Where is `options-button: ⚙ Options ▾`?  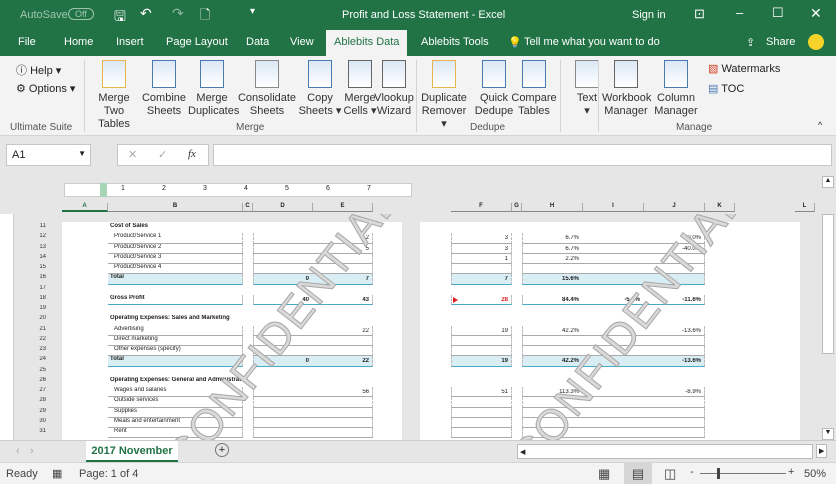
options-button: ⚙ Options ▾ is located at coordinates (45, 88).